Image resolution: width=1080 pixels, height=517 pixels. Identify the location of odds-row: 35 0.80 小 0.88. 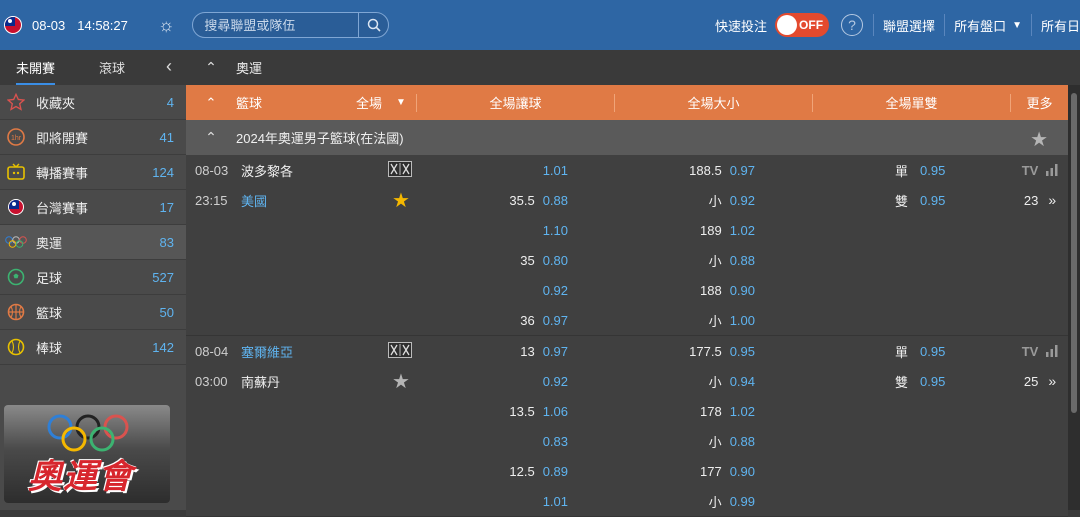
(627, 260).